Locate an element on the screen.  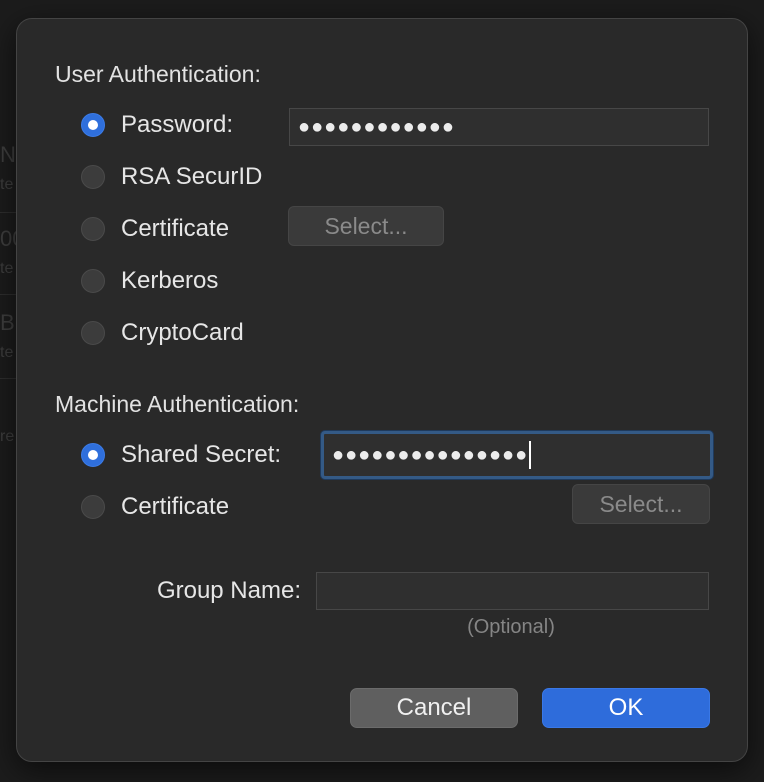
ok-button: OK is located at coordinates (626, 708).